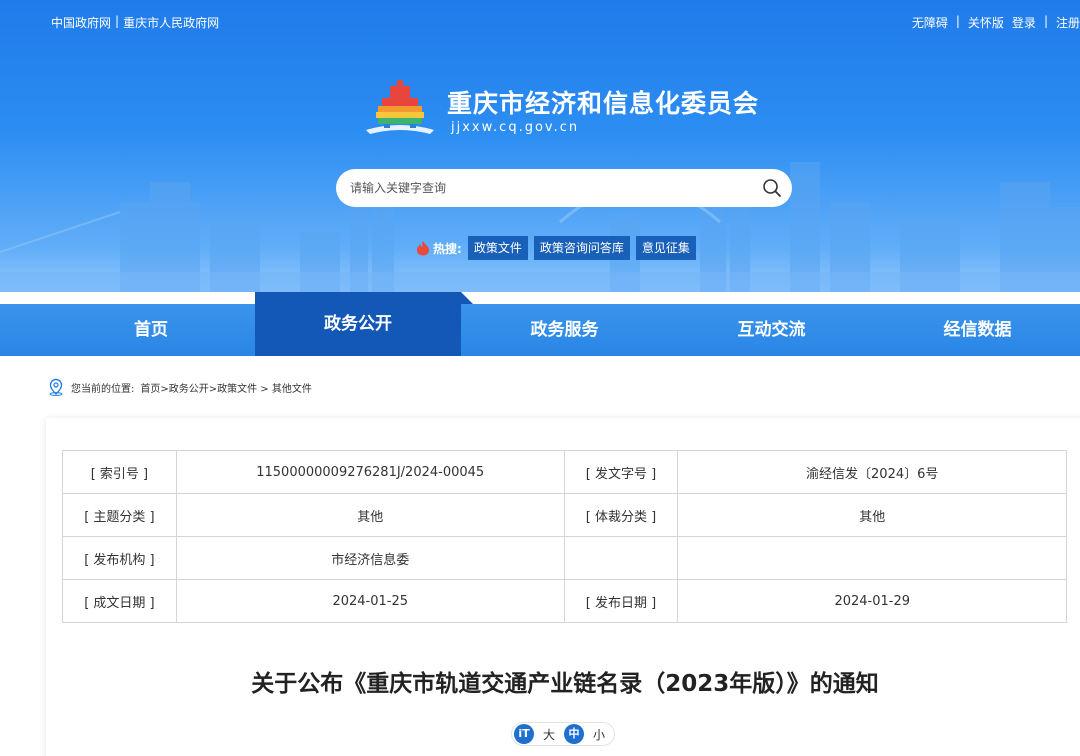 The width and height of the screenshot is (1080, 756). Describe the element at coordinates (226, 387) in the screenshot. I see `breadcrumb-path: 首页>政务公开>政策文件 > 其他文件` at that location.